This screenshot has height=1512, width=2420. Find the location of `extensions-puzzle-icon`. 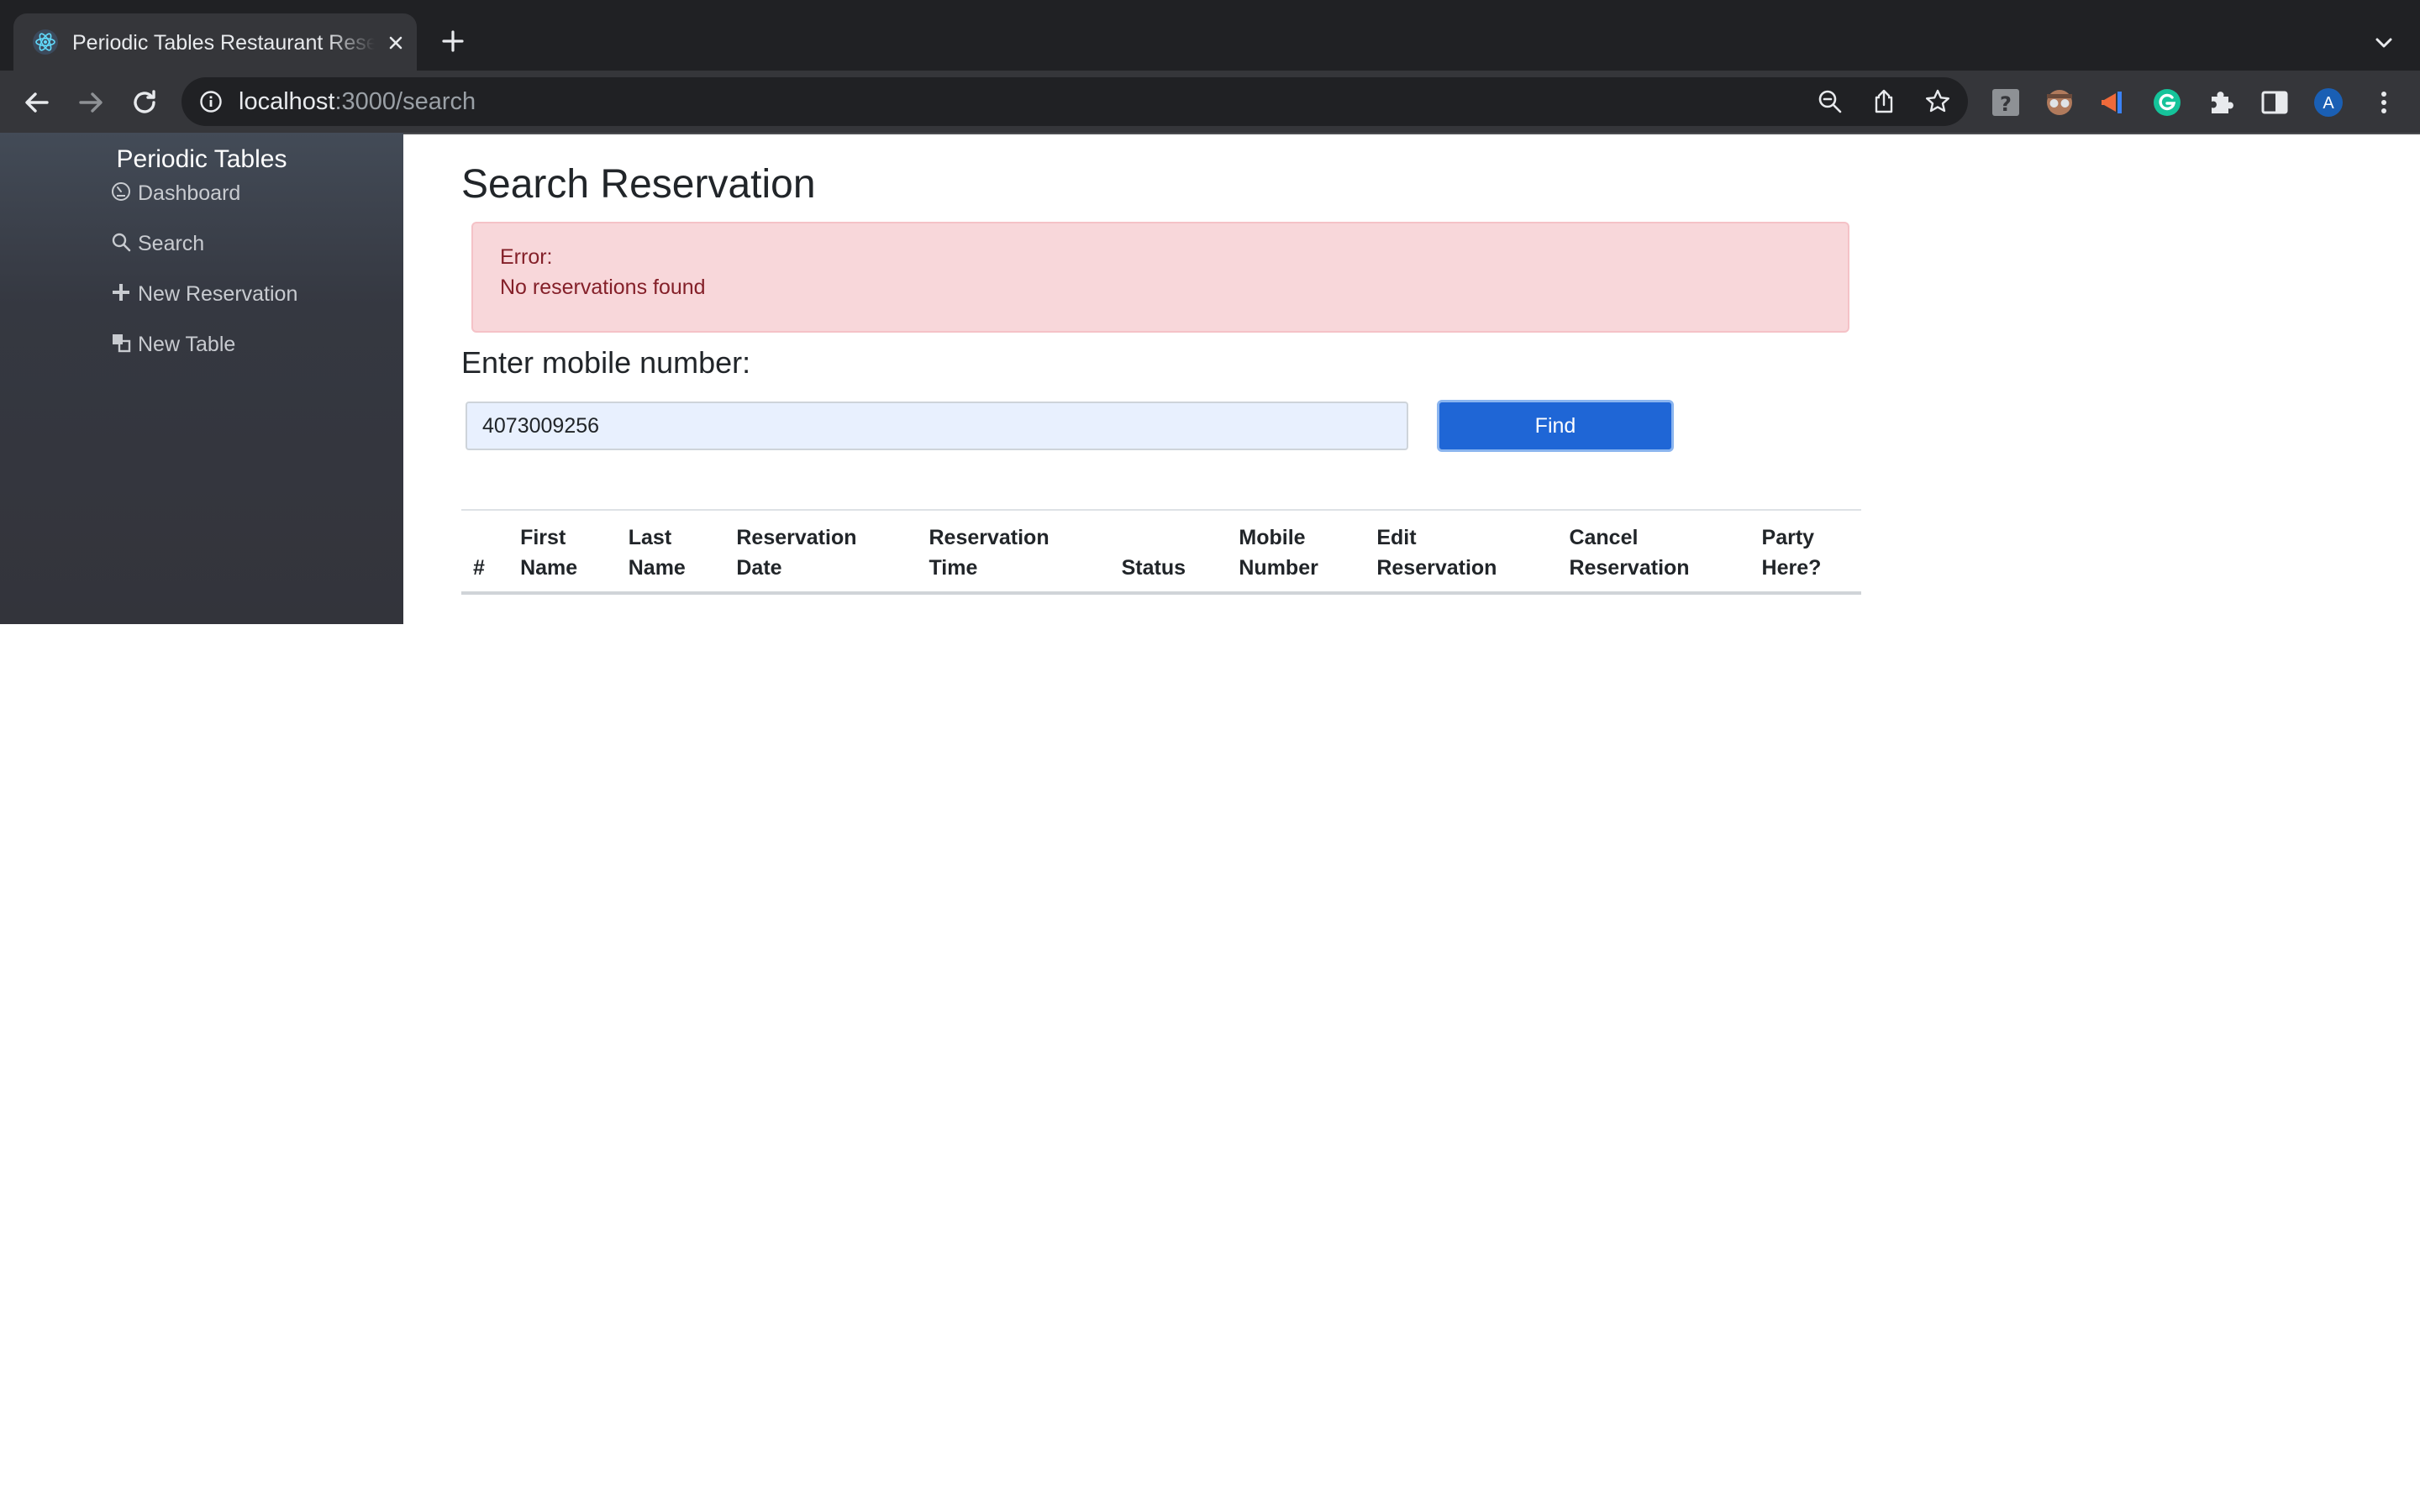

extensions-puzzle-icon is located at coordinates (2221, 102).